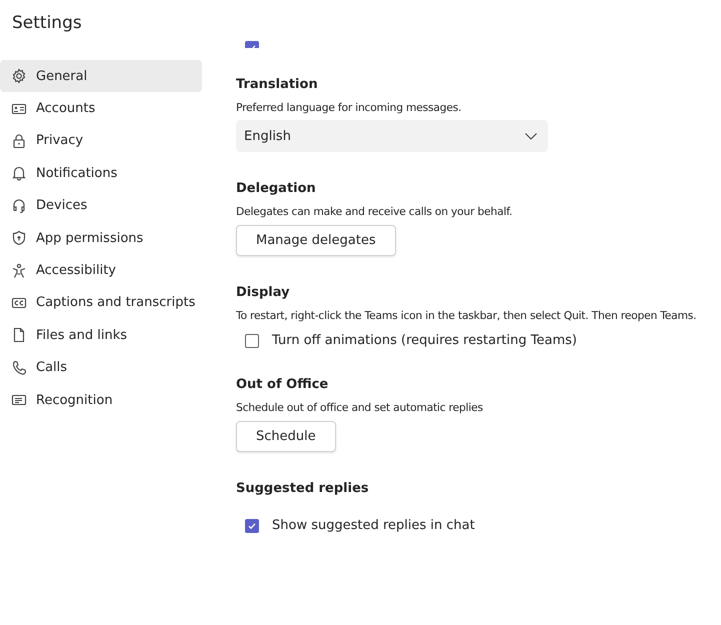 The image size is (721, 625). What do you see at coordinates (303, 489) in the screenshot?
I see `section-heading: Suggested replies` at bounding box center [303, 489].